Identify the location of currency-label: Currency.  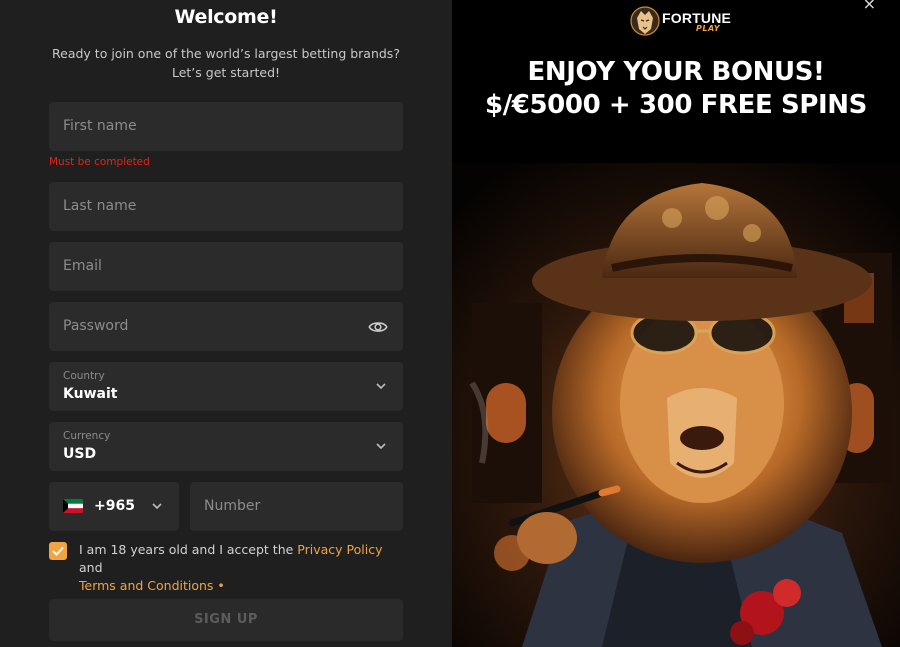
(87, 436).